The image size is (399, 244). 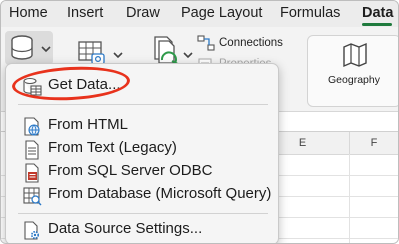 I want to click on column-header-f: F, so click(x=374, y=143).